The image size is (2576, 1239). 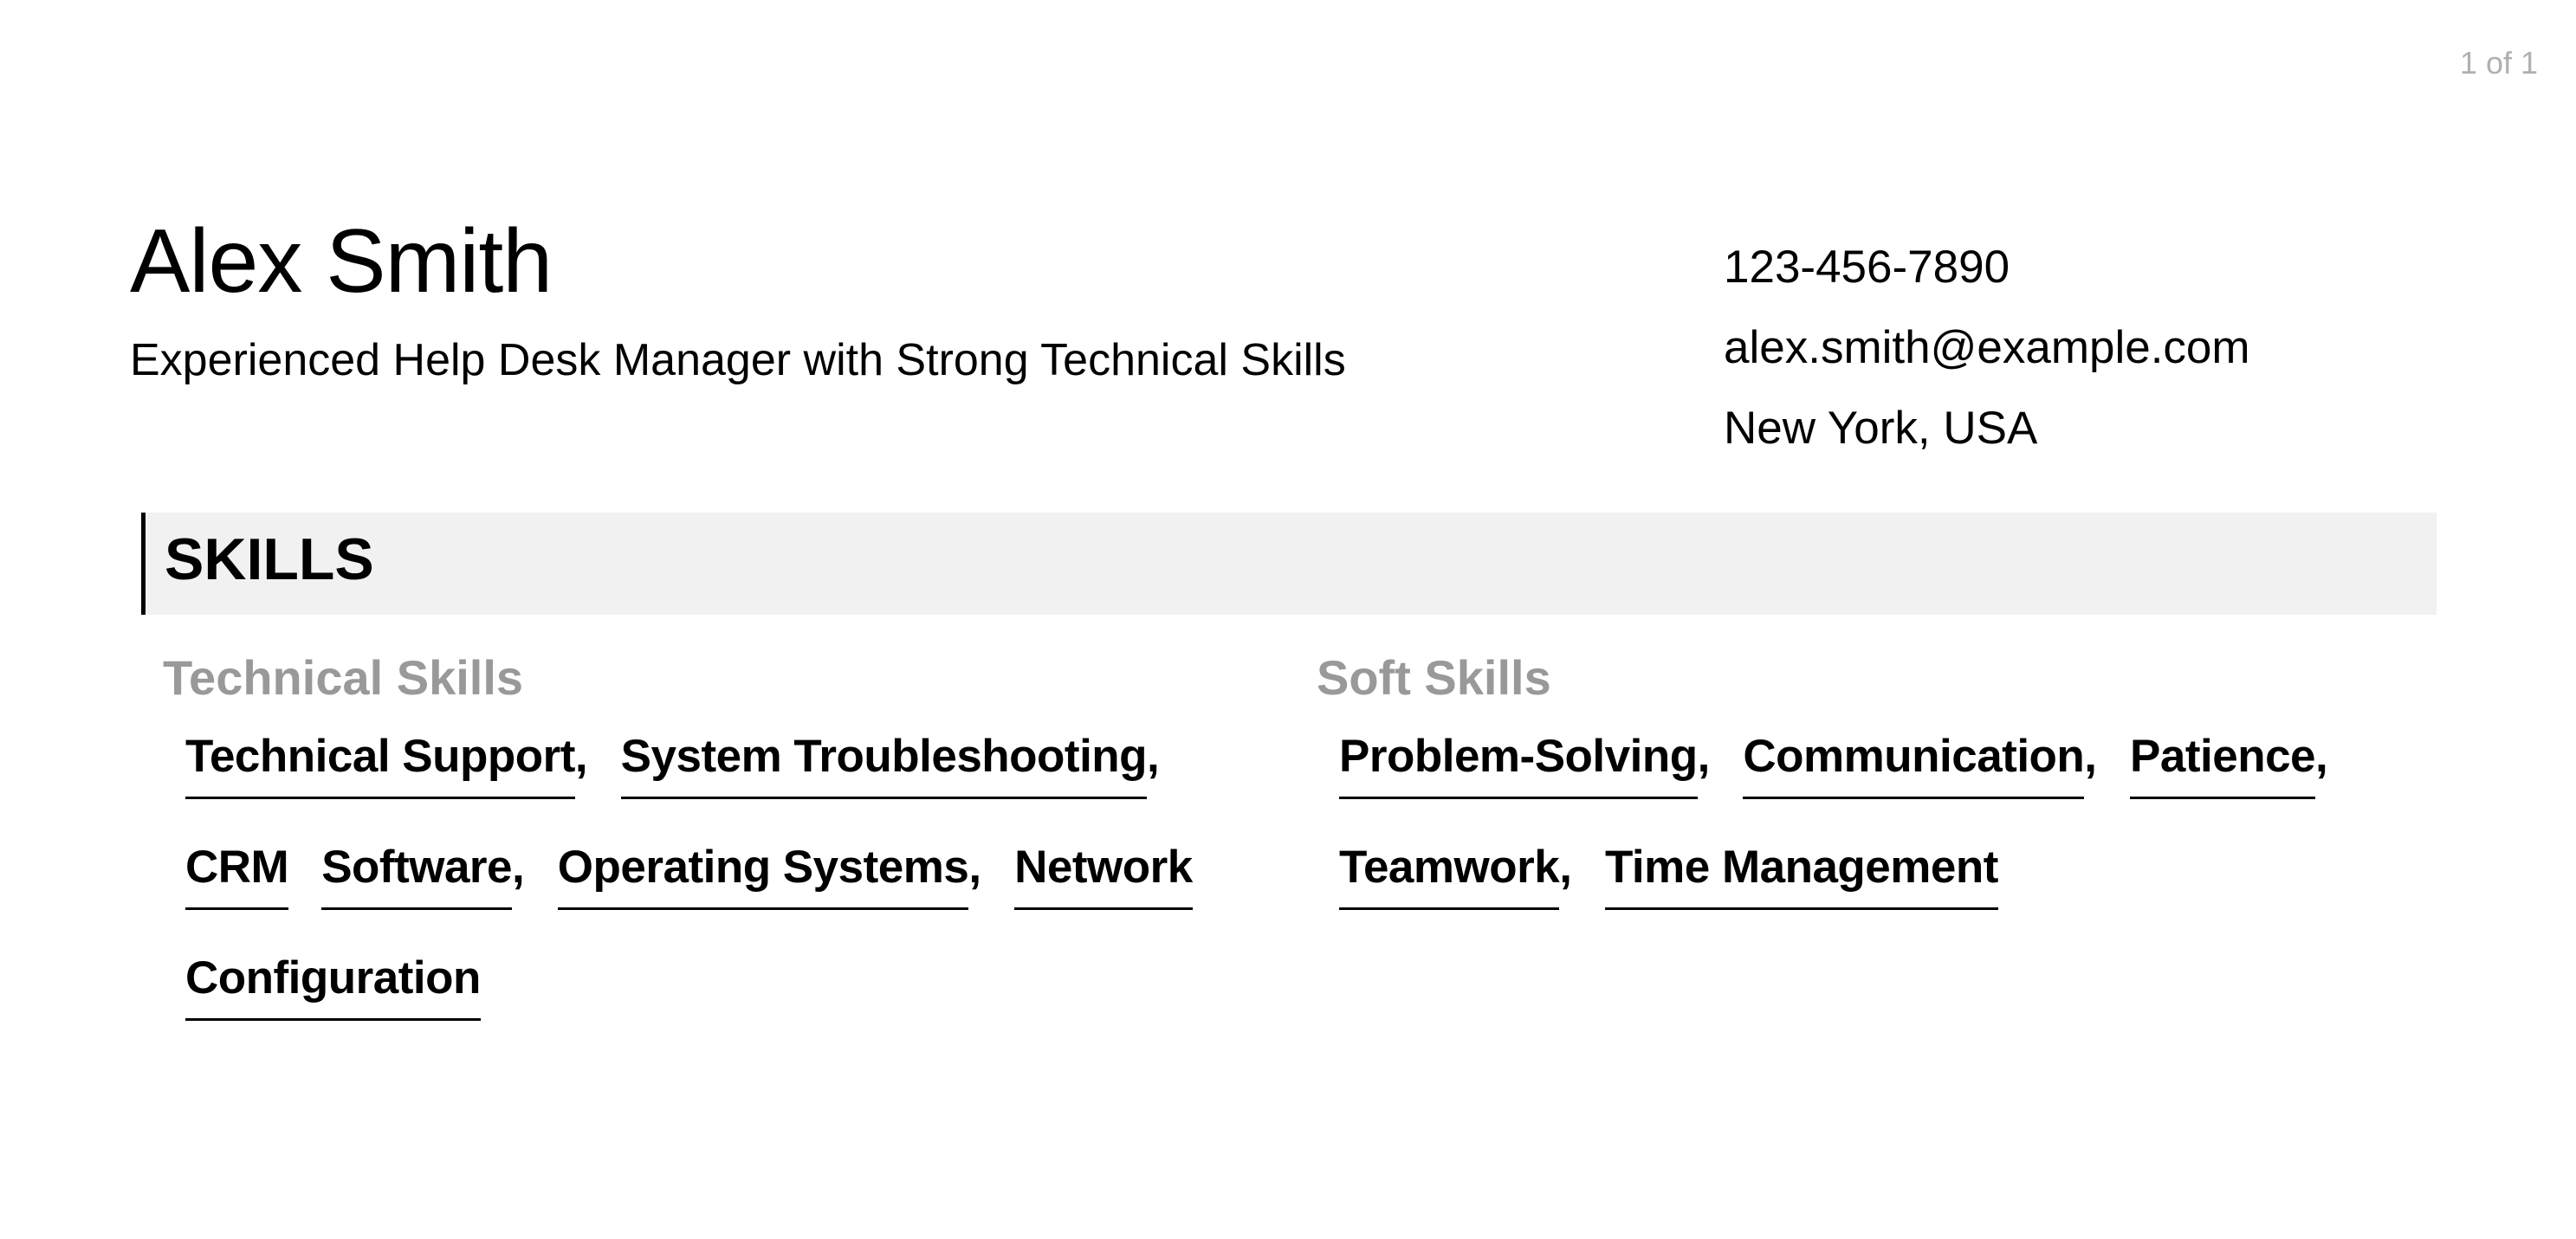 I want to click on skill-item: Technical Support,, so click(x=386, y=766).